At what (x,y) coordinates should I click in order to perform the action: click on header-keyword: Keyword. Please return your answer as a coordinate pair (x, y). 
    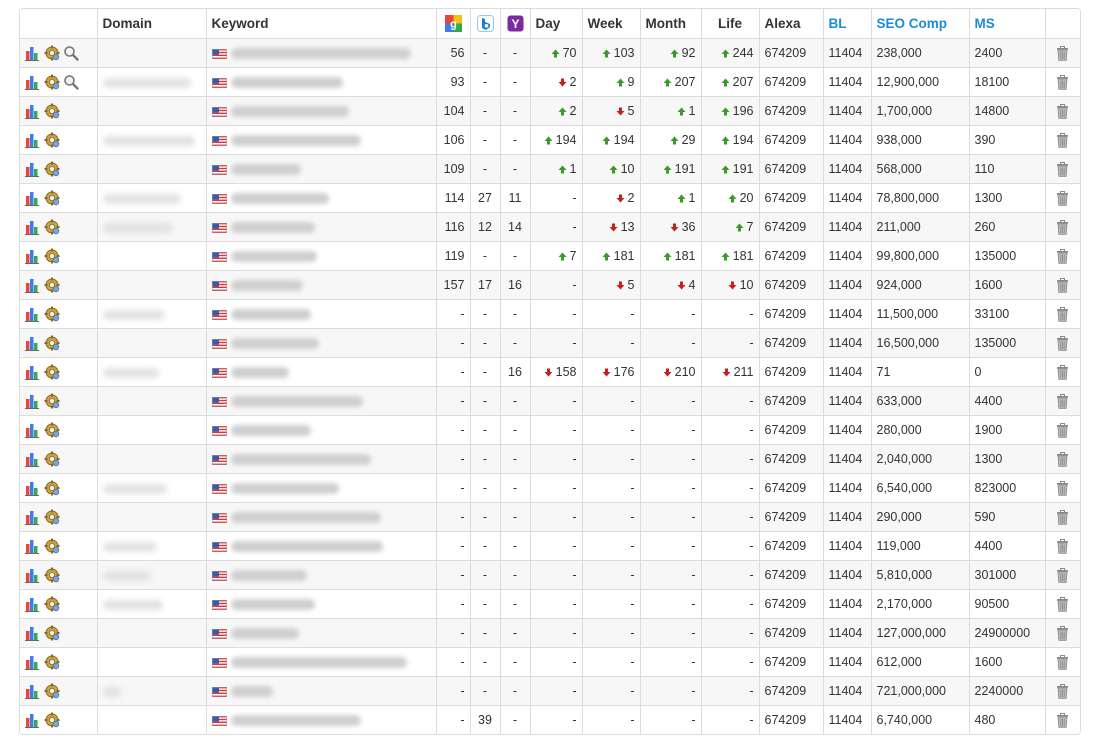
    Looking at the image, I should click on (321, 24).